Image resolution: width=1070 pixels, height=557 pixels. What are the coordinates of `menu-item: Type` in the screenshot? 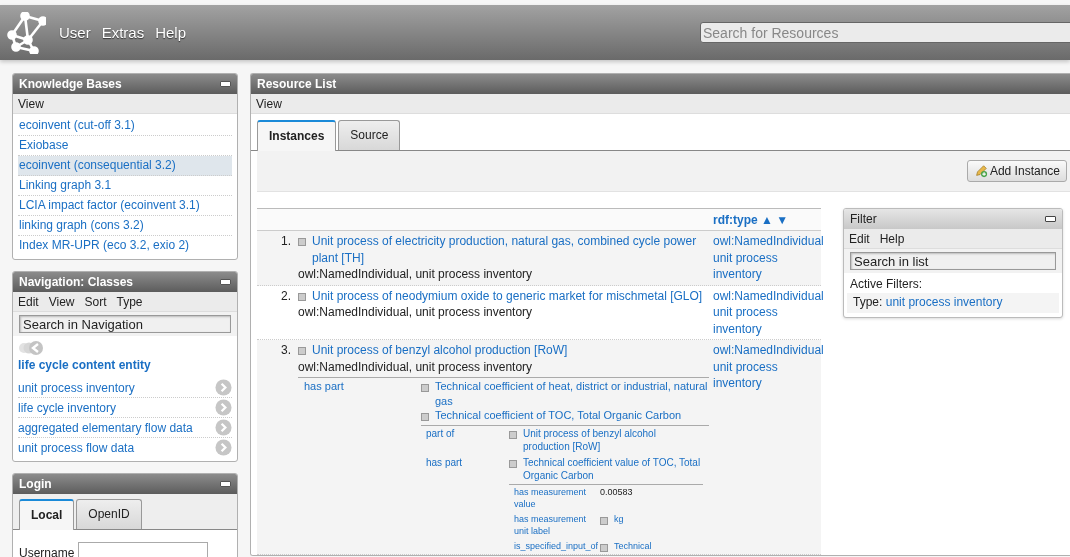 It's located at (129, 301).